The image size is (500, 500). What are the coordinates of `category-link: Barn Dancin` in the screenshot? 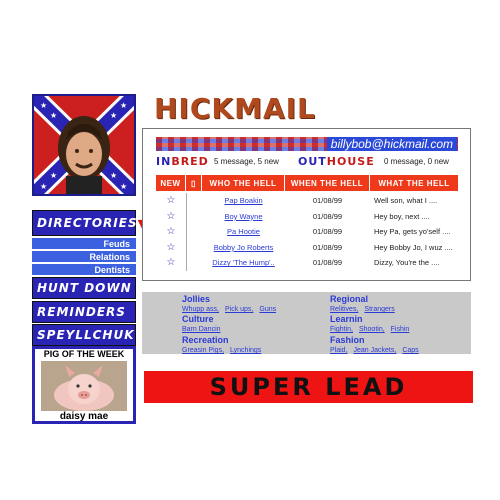 It's located at (201, 329).